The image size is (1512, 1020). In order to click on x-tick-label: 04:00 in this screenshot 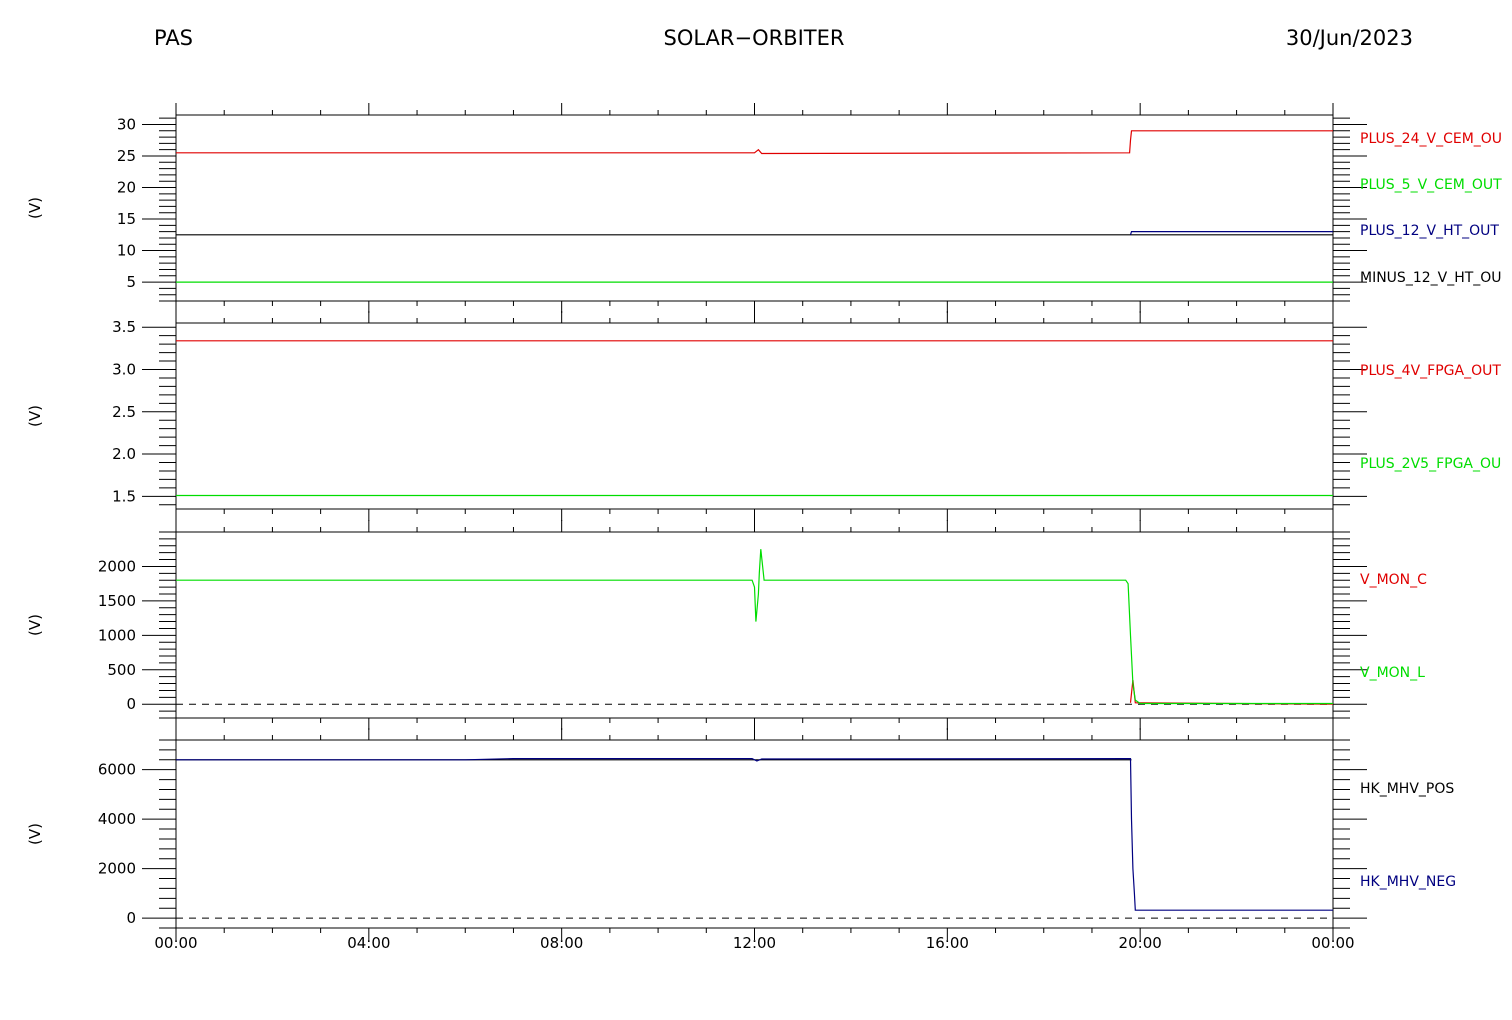, I will do `click(368, 943)`.